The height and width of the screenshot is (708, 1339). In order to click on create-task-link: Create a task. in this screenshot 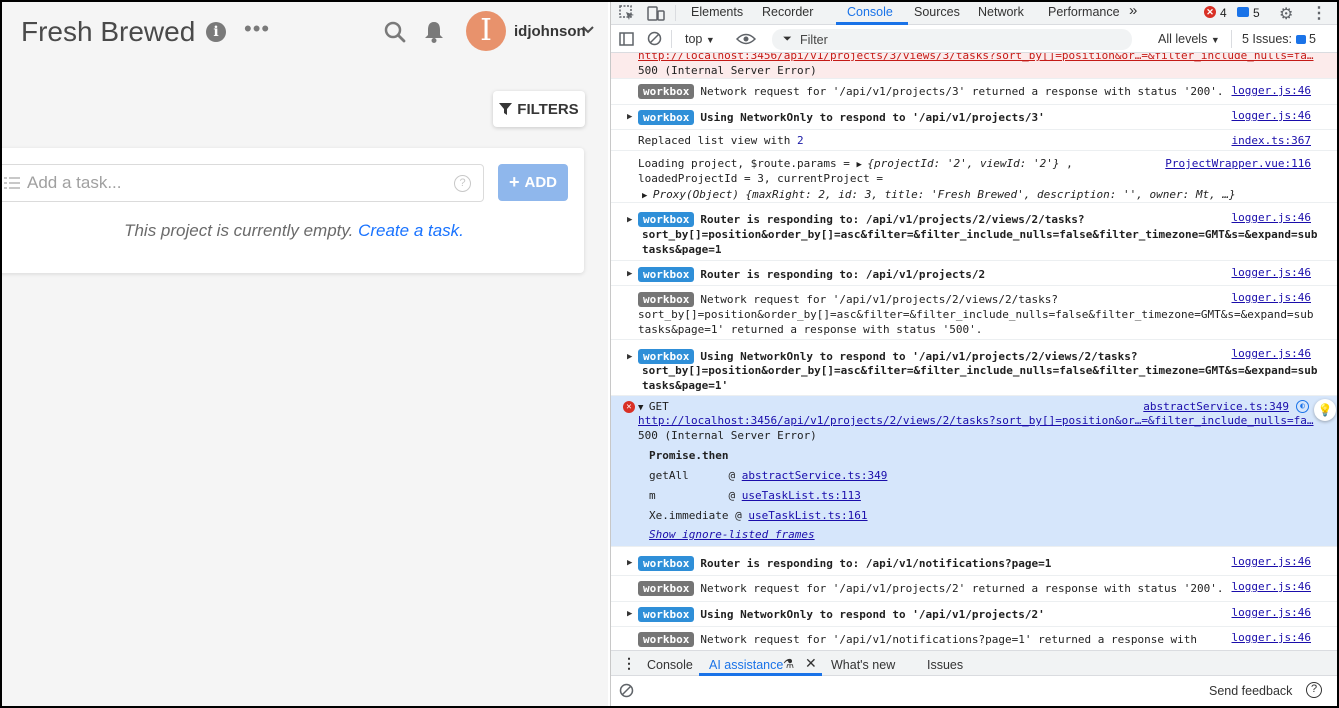, I will do `click(411, 230)`.